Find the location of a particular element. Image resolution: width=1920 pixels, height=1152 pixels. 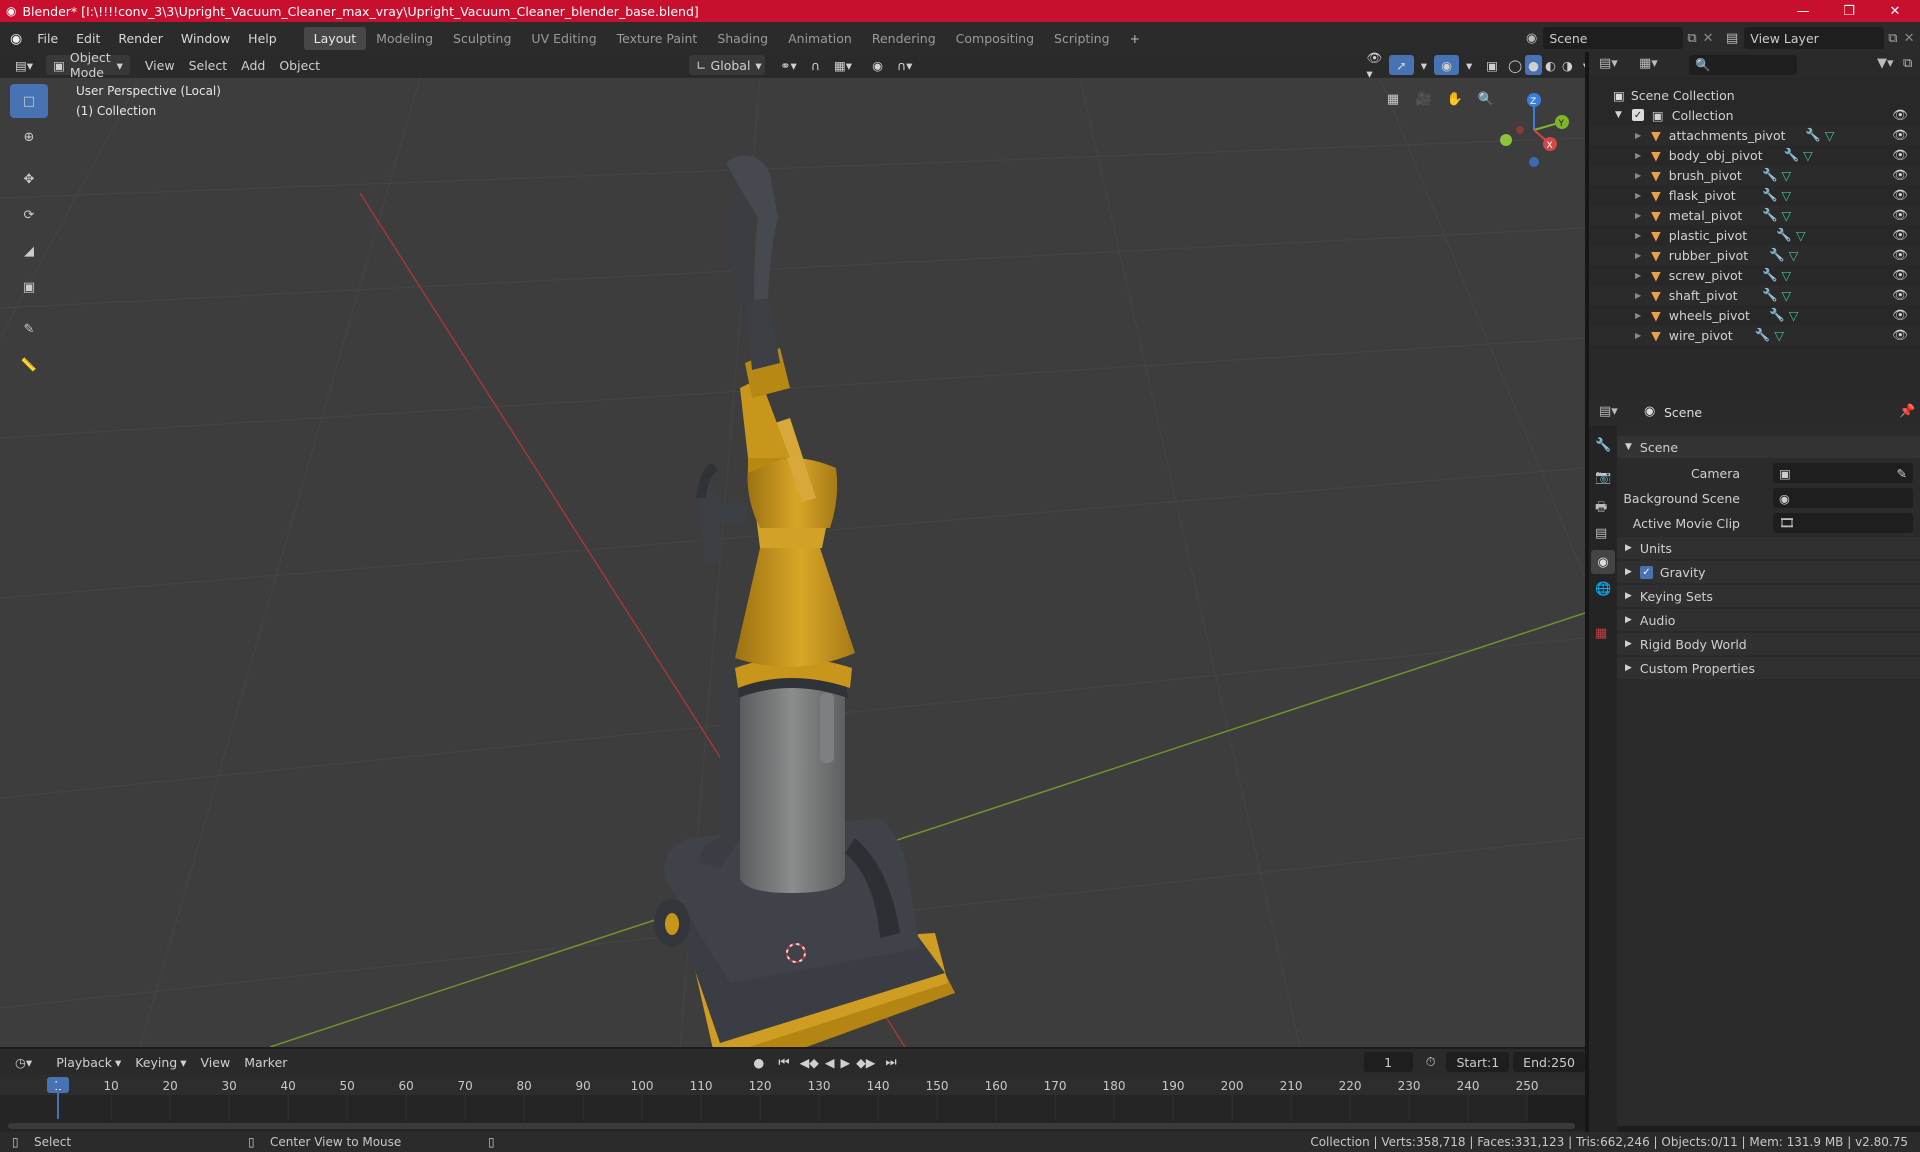

visibility-icon: 👁▾ is located at coordinates (1374, 65).